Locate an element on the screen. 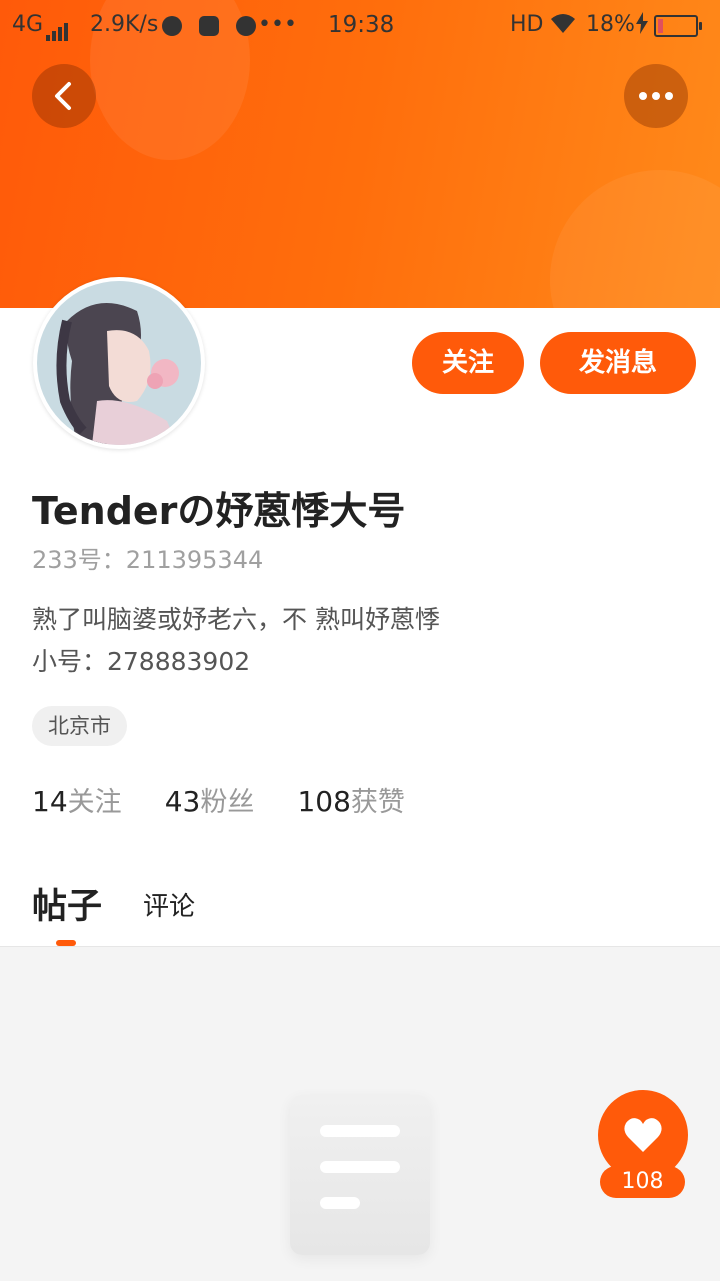  tab-comments: 评论 is located at coordinates (169, 904).